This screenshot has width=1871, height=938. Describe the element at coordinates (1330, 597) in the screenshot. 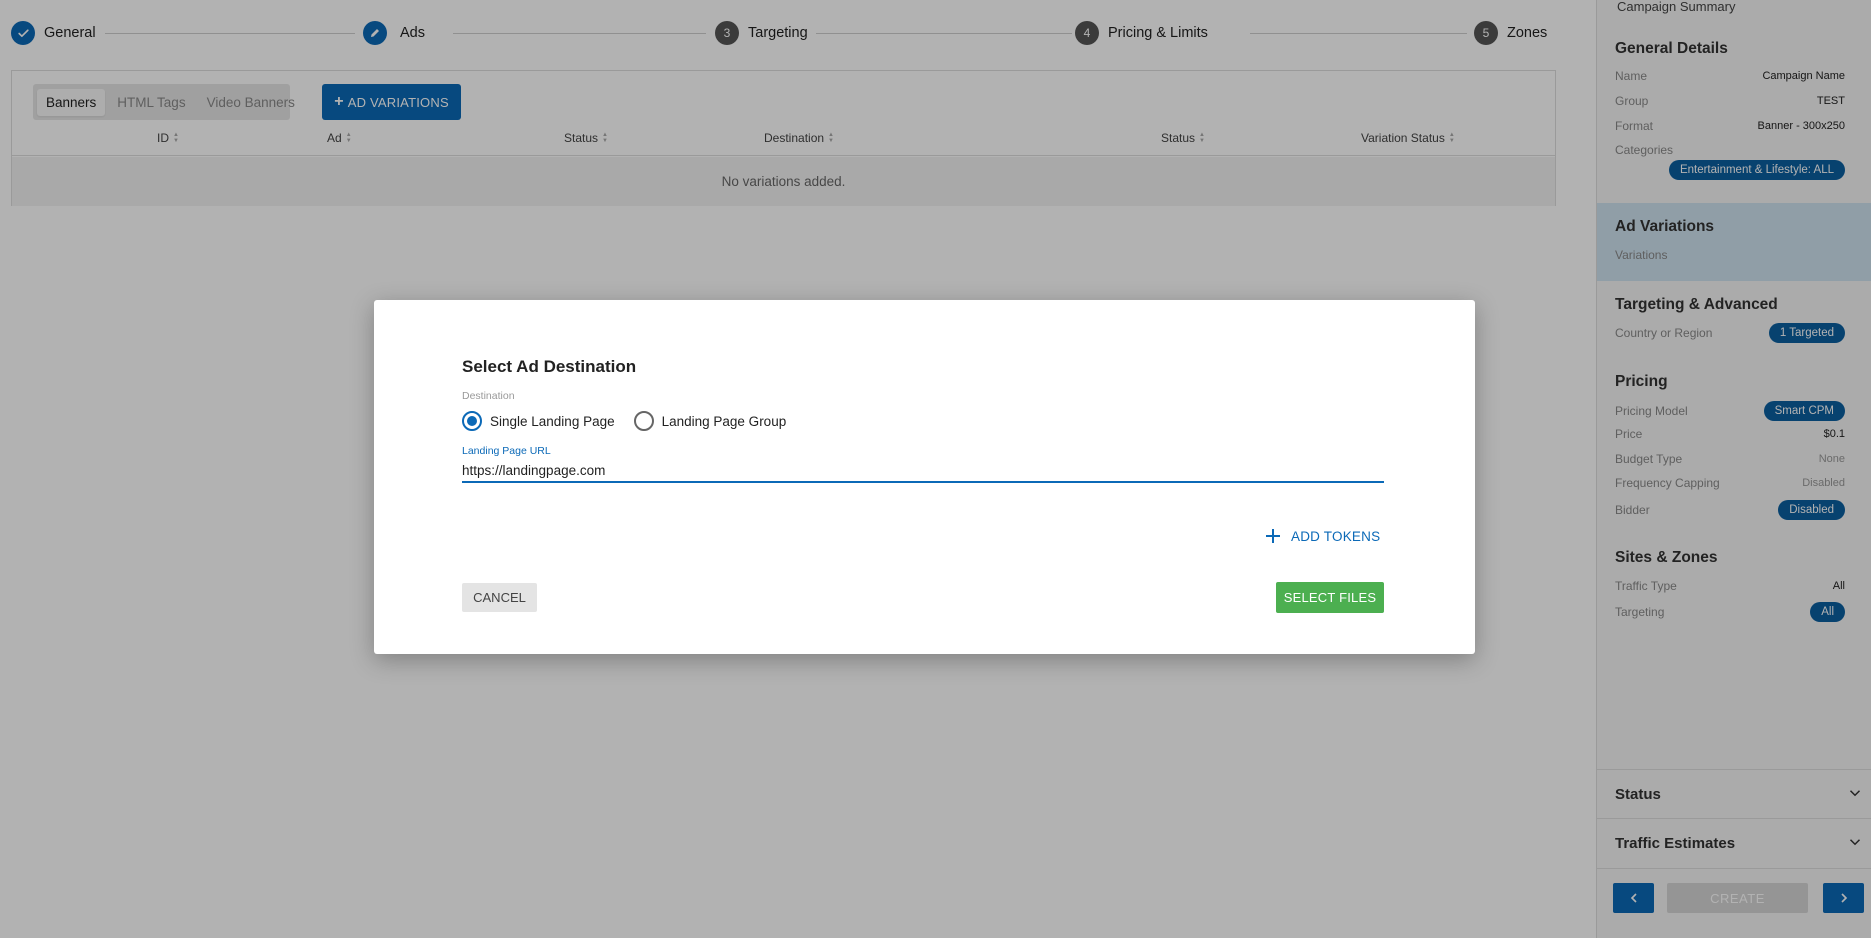

I see `select-files-button: SELECT FILES` at that location.